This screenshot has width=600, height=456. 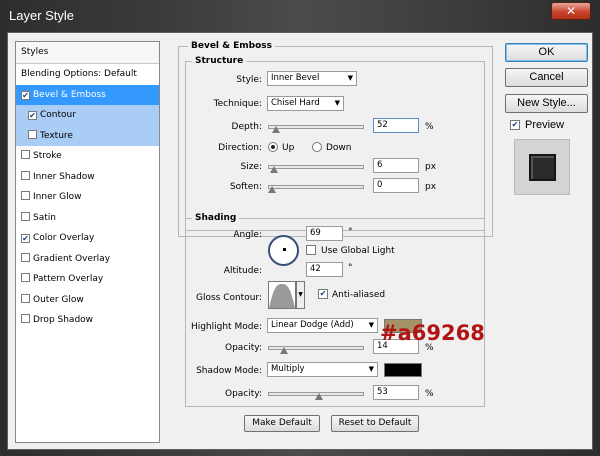 I want to click on shadow-opacity-slider, so click(x=316, y=394).